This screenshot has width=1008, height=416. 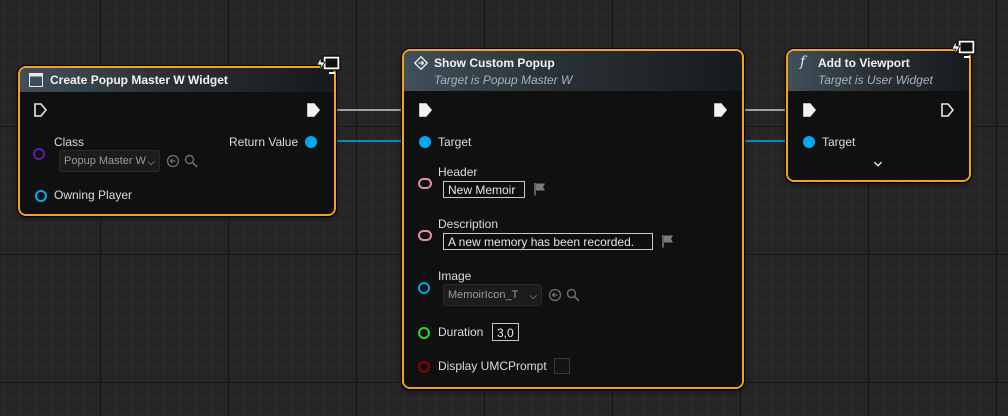 What do you see at coordinates (105, 161) in the screenshot?
I see `class-dropdown-value: Popup Master W` at bounding box center [105, 161].